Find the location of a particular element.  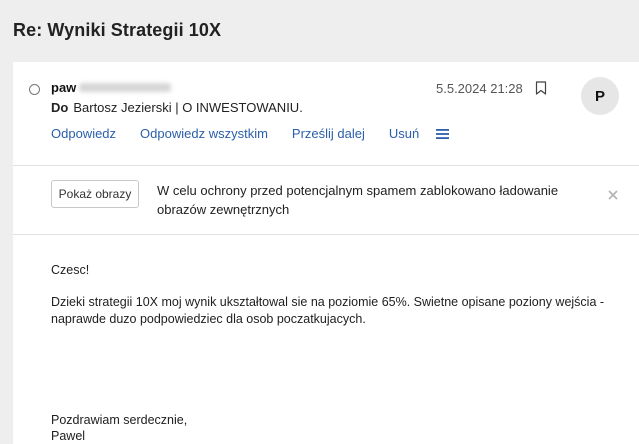

show-images-button: Pokaż obrazy is located at coordinates (95, 194).